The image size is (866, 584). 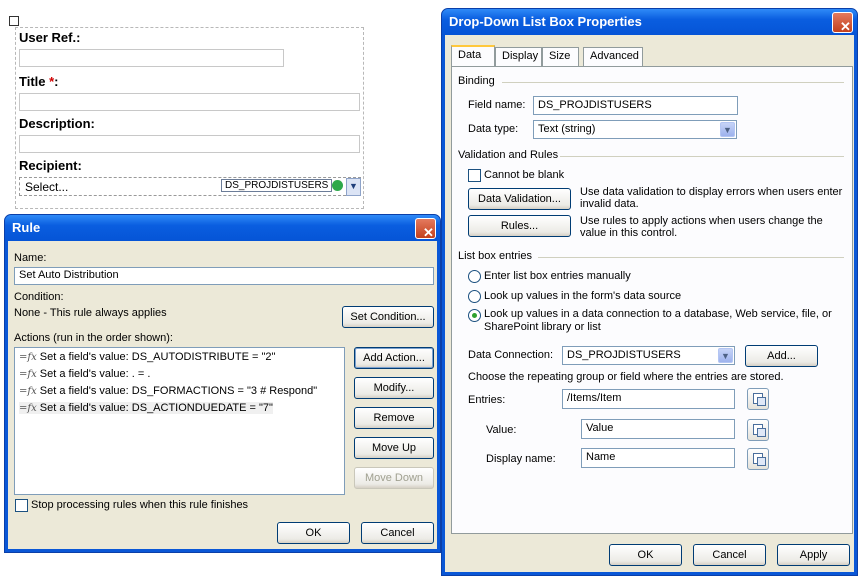 I want to click on user-ref-label: User Ref.:, so click(x=50, y=37).